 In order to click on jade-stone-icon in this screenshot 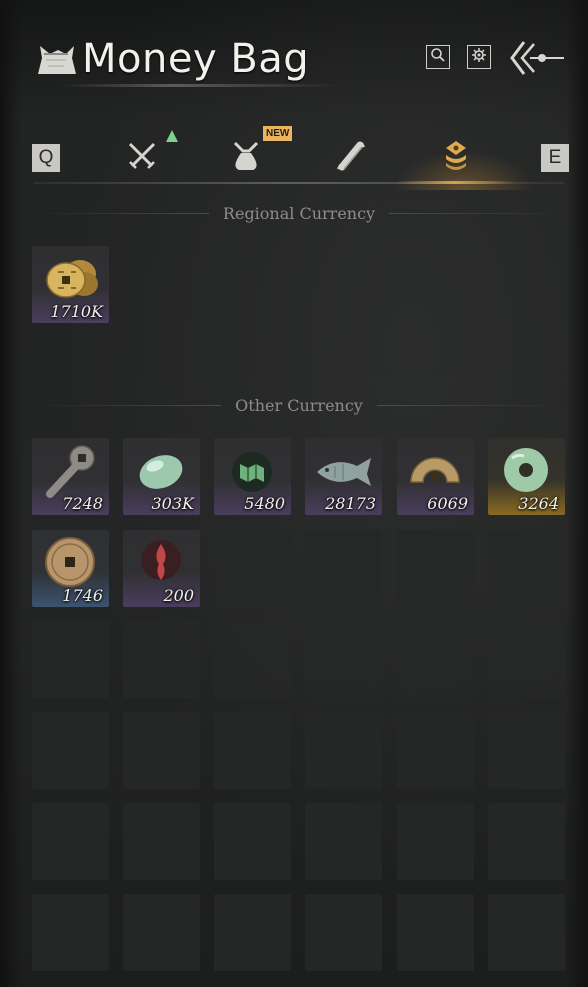, I will do `click(161, 470)`.